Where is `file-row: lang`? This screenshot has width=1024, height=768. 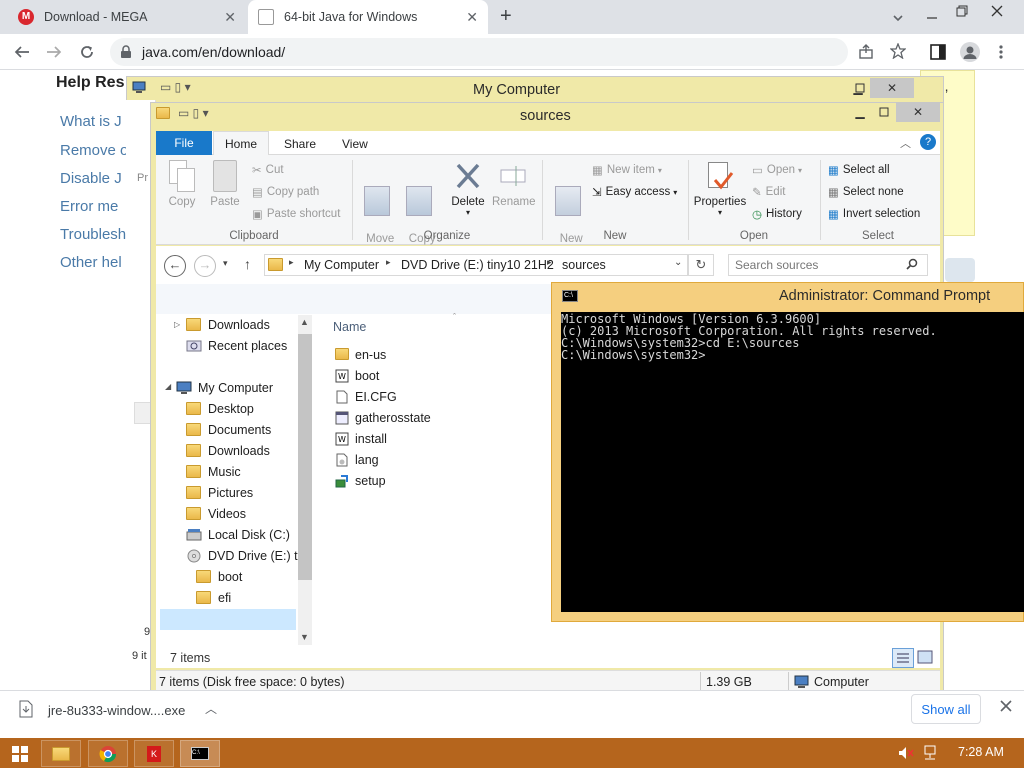
file-row: lang is located at coordinates (357, 460).